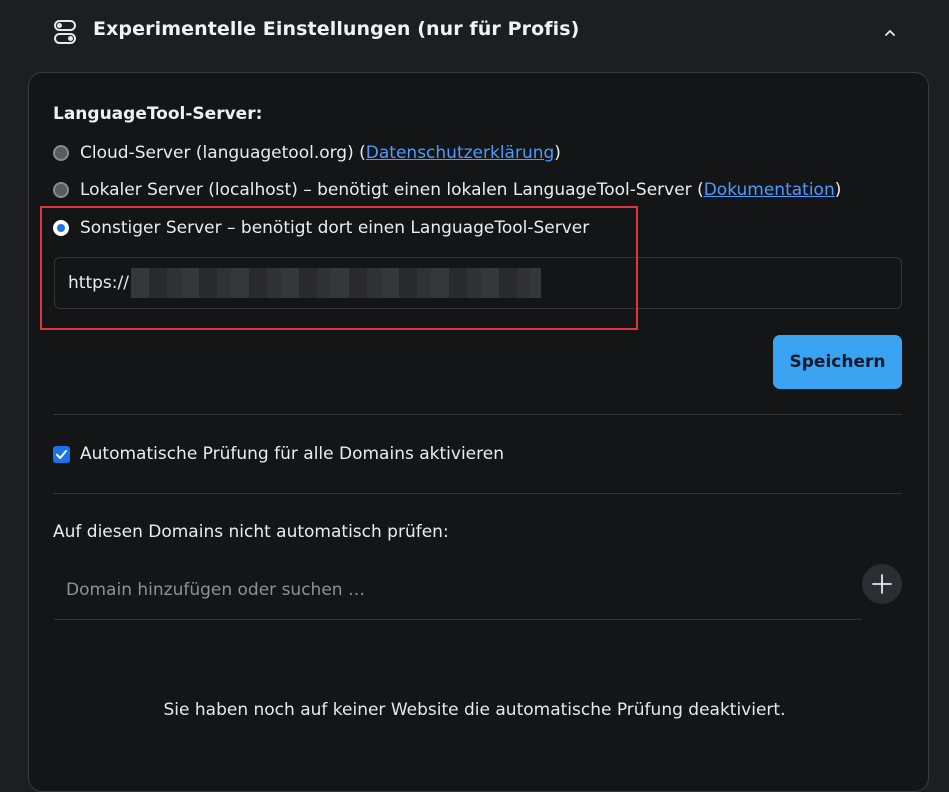  What do you see at coordinates (890, 32) in the screenshot?
I see `chevron-up-icon` at bounding box center [890, 32].